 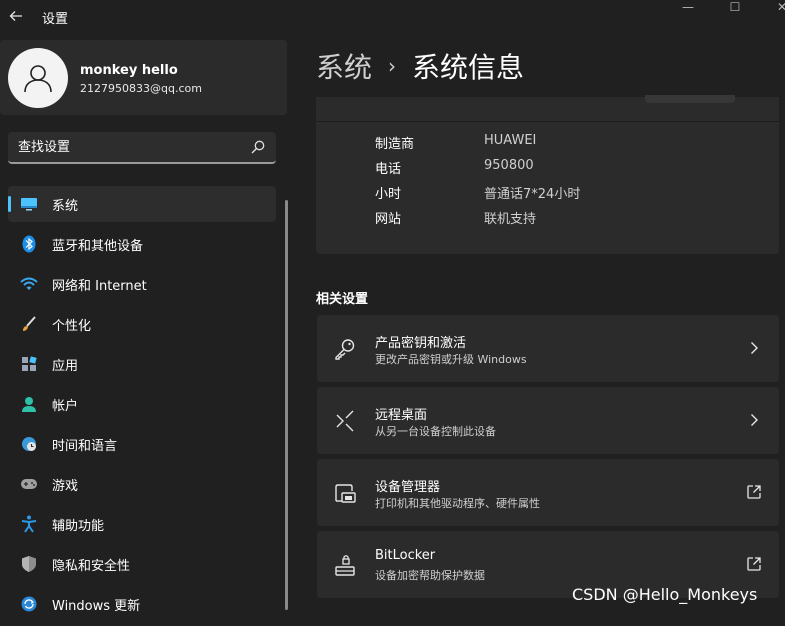 What do you see at coordinates (430, 575) in the screenshot?
I see `card-subtitle: 设备加密帮助保护数据` at bounding box center [430, 575].